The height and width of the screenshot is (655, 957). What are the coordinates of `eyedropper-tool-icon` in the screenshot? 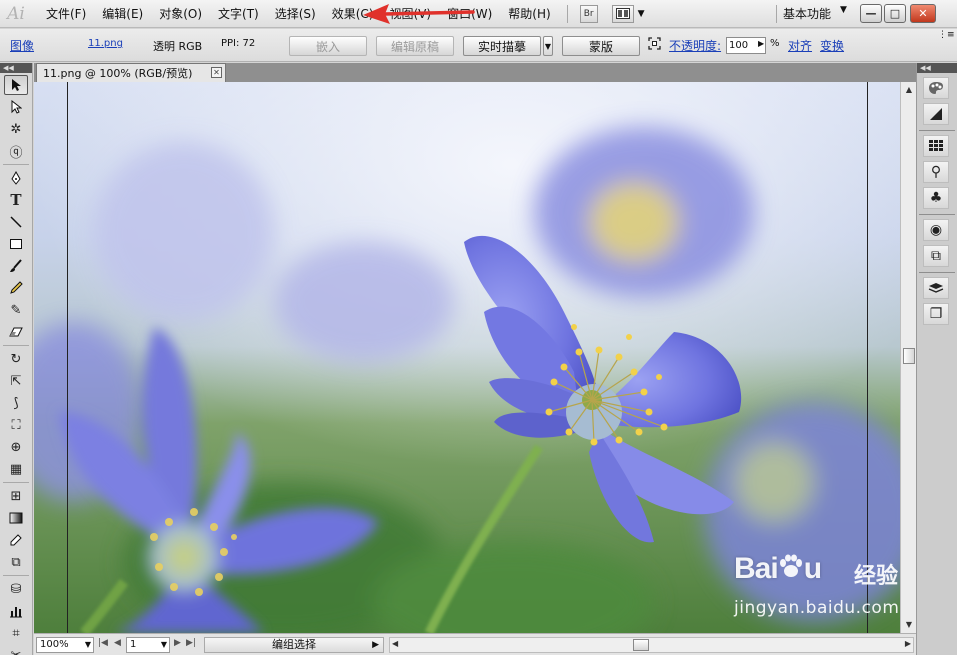 It's located at (16, 540).